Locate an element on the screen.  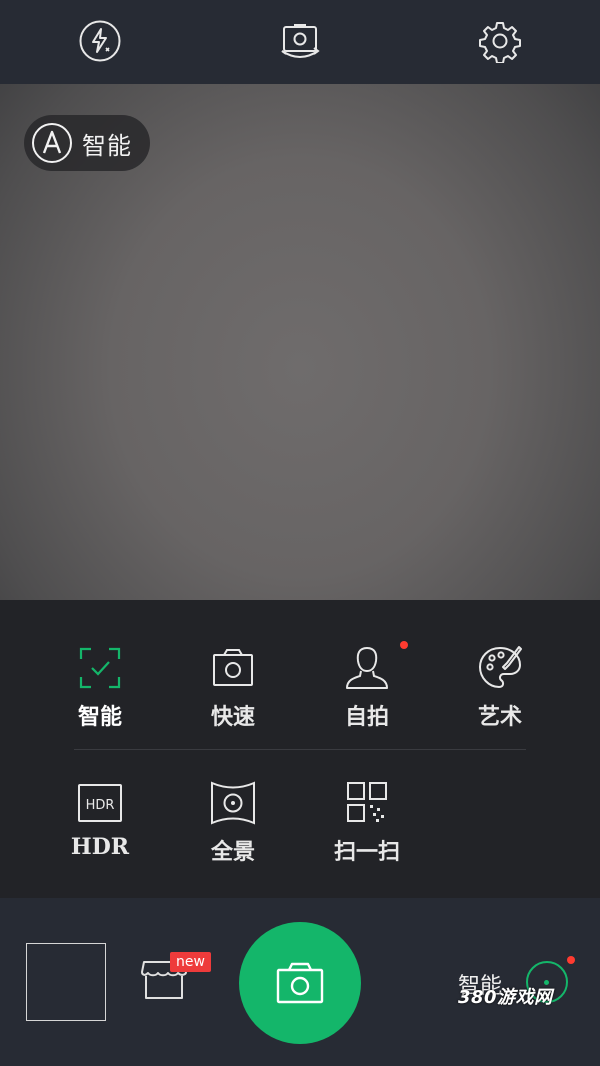
person-icon is located at coordinates (367, 668).